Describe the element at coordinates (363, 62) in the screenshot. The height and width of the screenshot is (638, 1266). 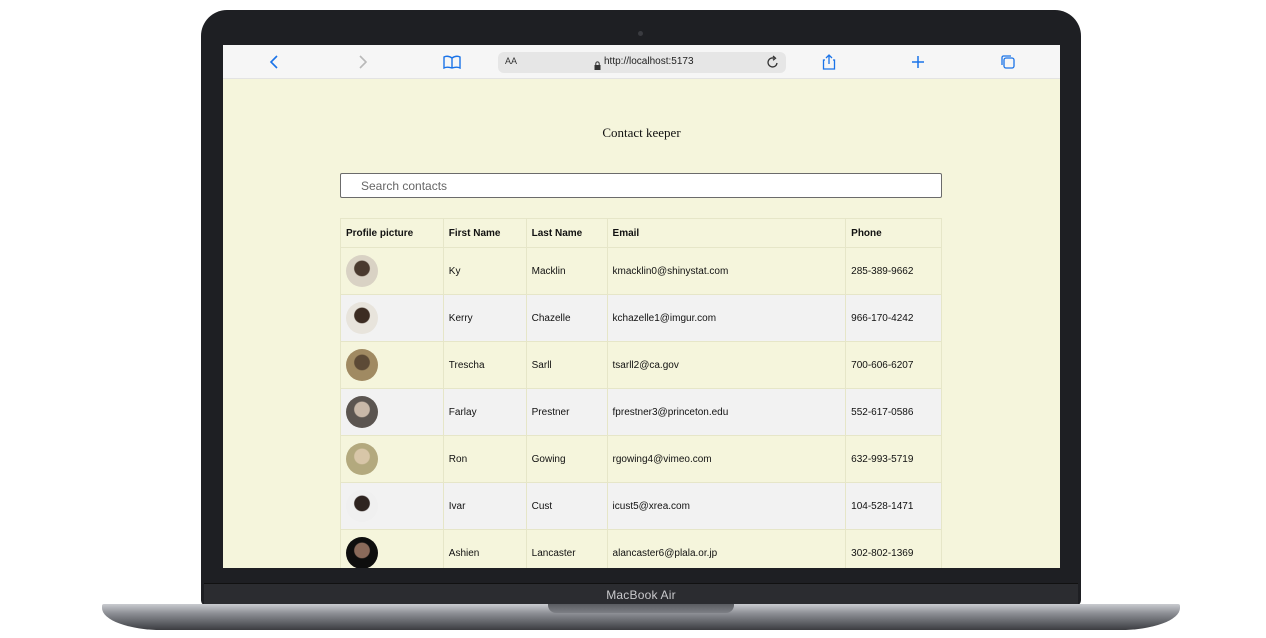
I see `forward-icon` at that location.